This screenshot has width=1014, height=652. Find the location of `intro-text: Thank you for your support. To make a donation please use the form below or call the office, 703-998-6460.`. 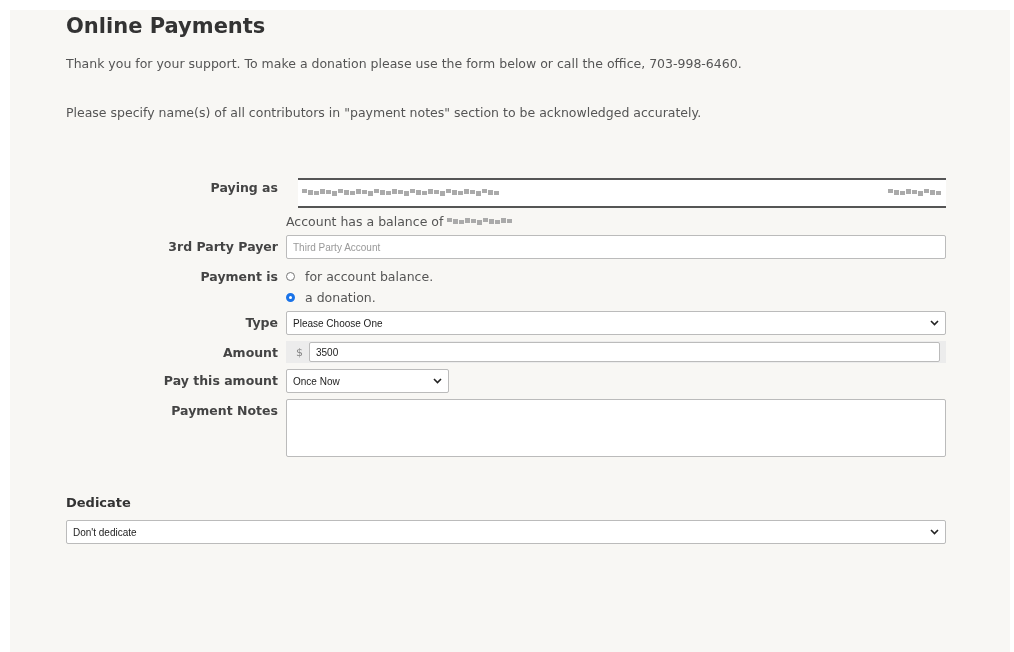

intro-text: Thank you for your support. To make a donation please use the form below or call the office, 703-998-6460. is located at coordinates (404, 63).